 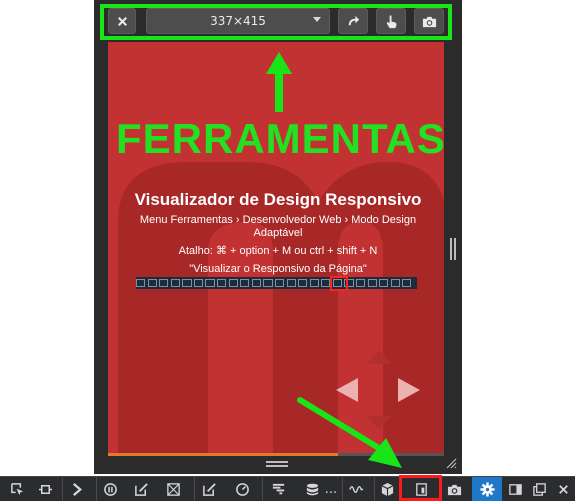 What do you see at coordinates (279, 82) in the screenshot?
I see `green-arrow-up-icon` at bounding box center [279, 82].